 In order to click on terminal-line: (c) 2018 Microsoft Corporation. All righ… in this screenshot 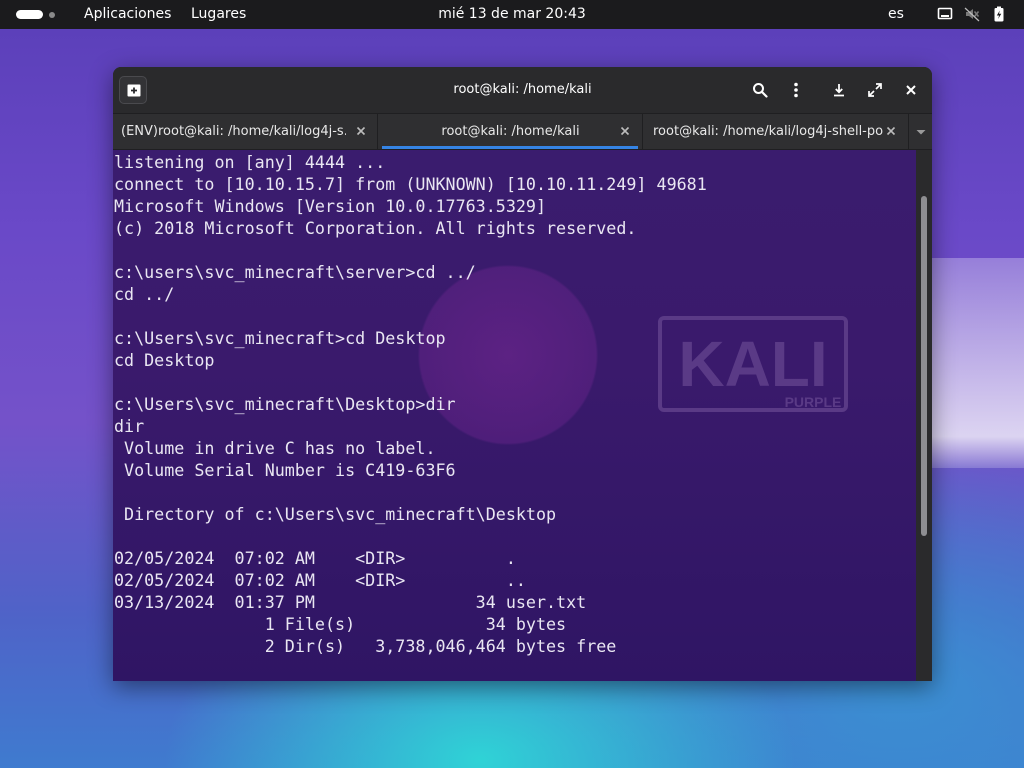, I will do `click(375, 228)`.